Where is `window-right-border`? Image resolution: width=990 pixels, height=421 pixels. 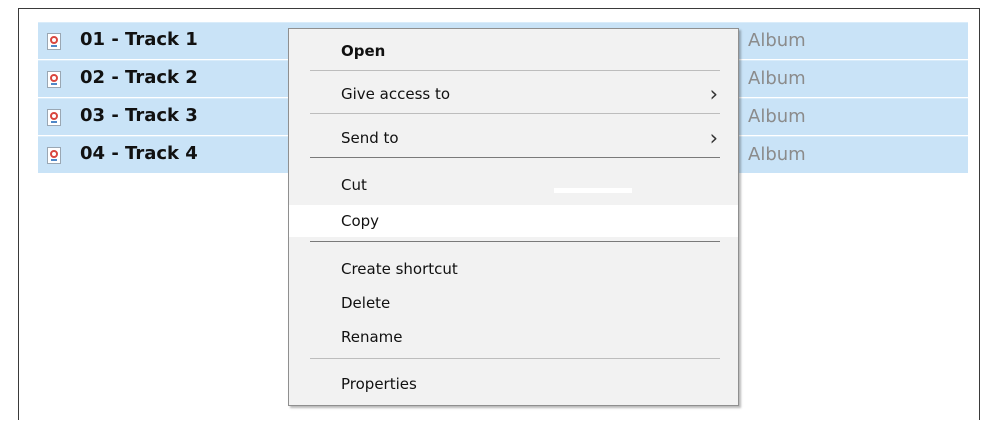
window-right-border is located at coordinates (979, 214).